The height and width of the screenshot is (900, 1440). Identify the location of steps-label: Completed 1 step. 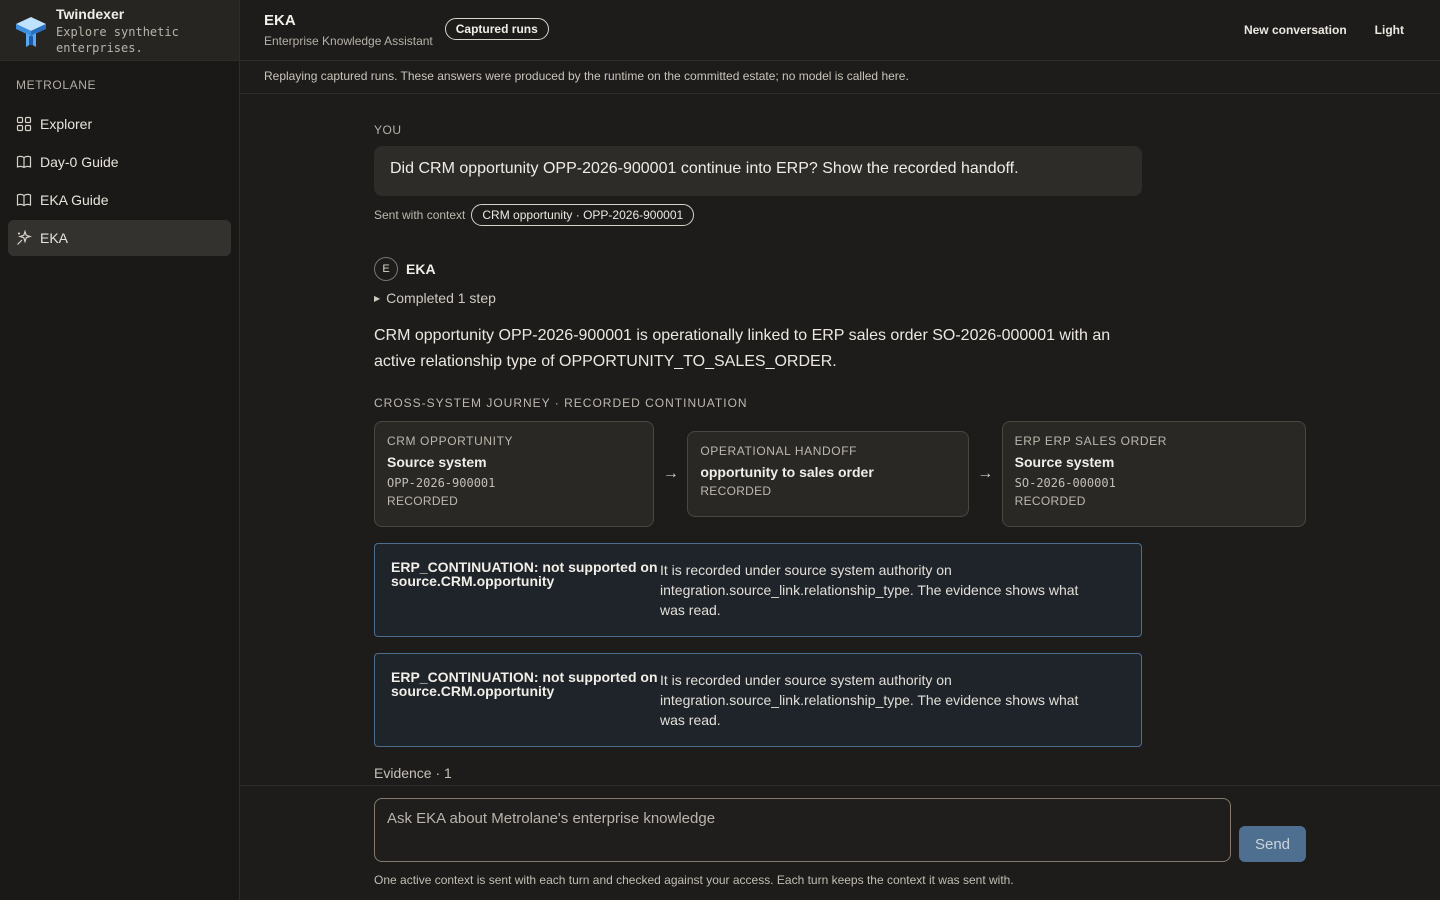
(441, 298).